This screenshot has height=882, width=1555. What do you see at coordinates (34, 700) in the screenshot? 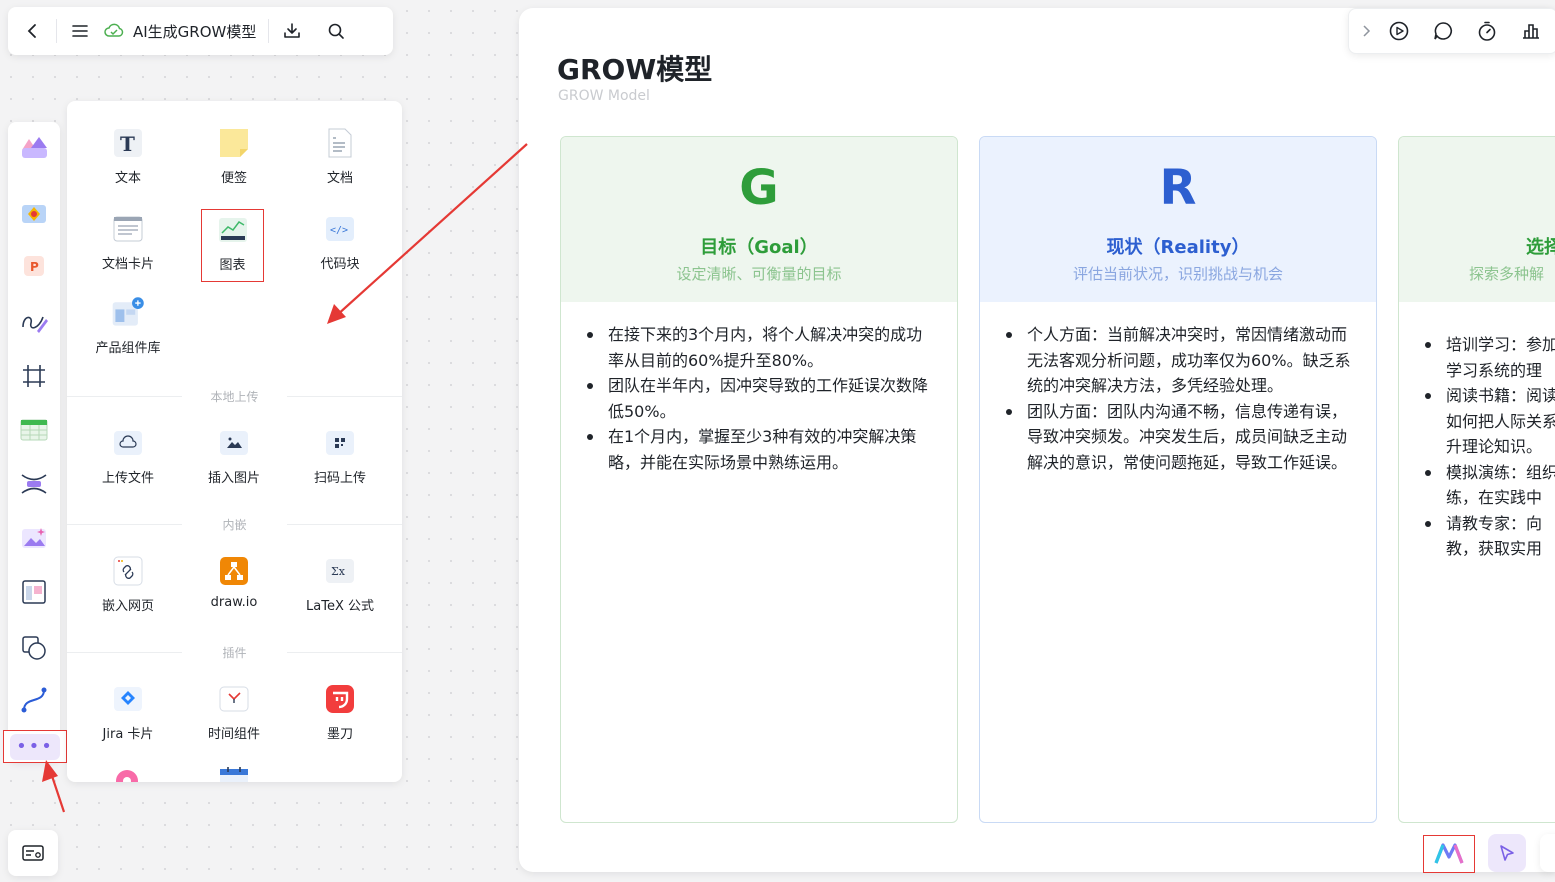
I see `line-tool` at bounding box center [34, 700].